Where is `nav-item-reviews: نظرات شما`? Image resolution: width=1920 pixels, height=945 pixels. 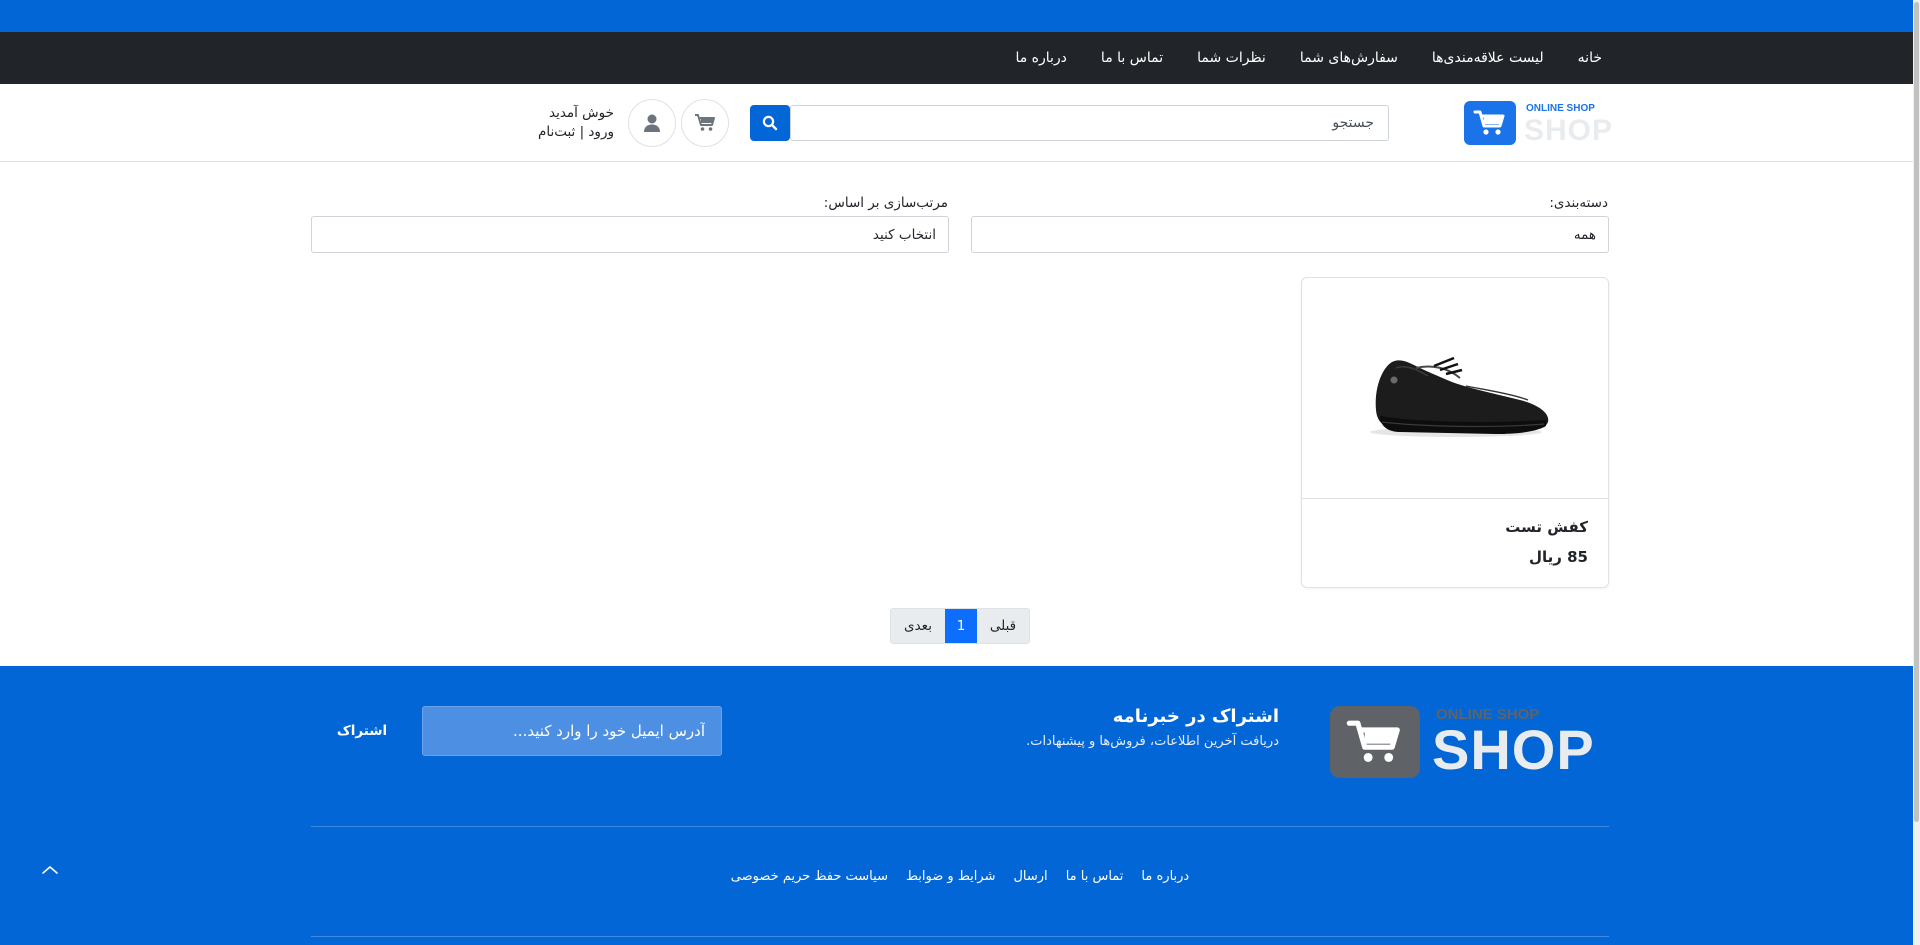
nav-item-reviews: نظرات شما is located at coordinates (1231, 58).